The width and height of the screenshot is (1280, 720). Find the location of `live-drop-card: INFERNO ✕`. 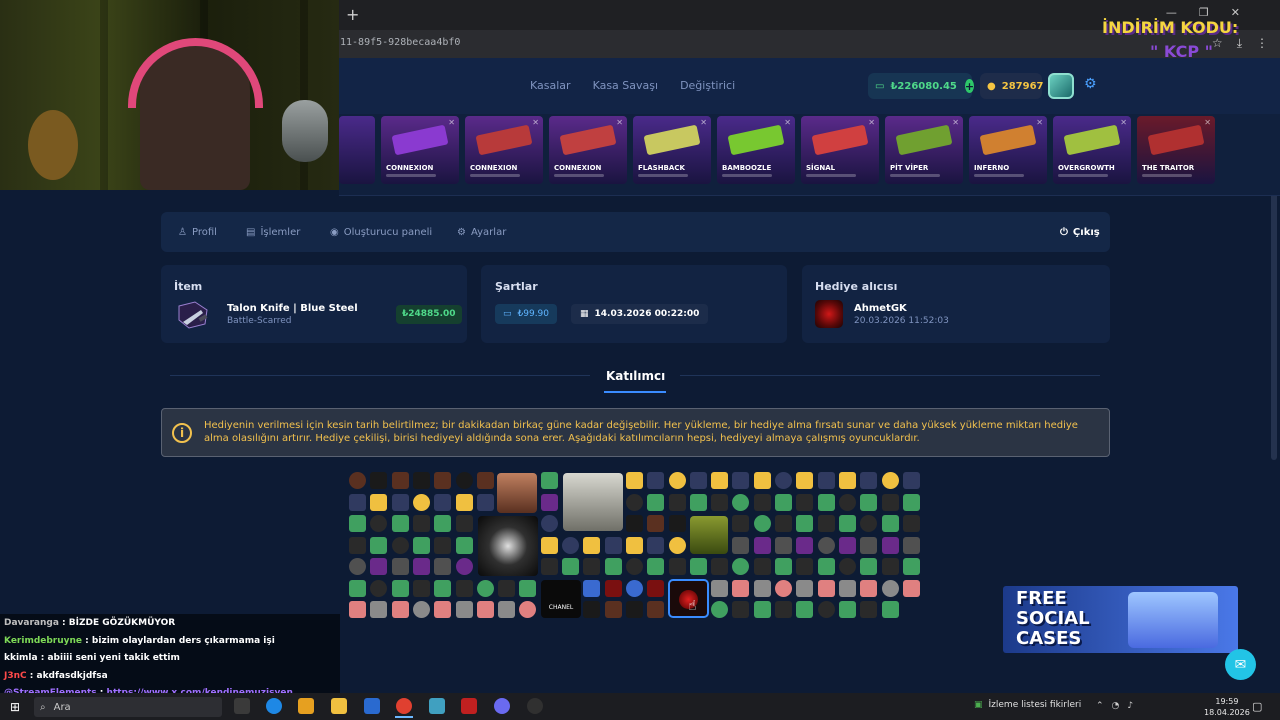

live-drop-card: INFERNO ✕ is located at coordinates (1008, 150).